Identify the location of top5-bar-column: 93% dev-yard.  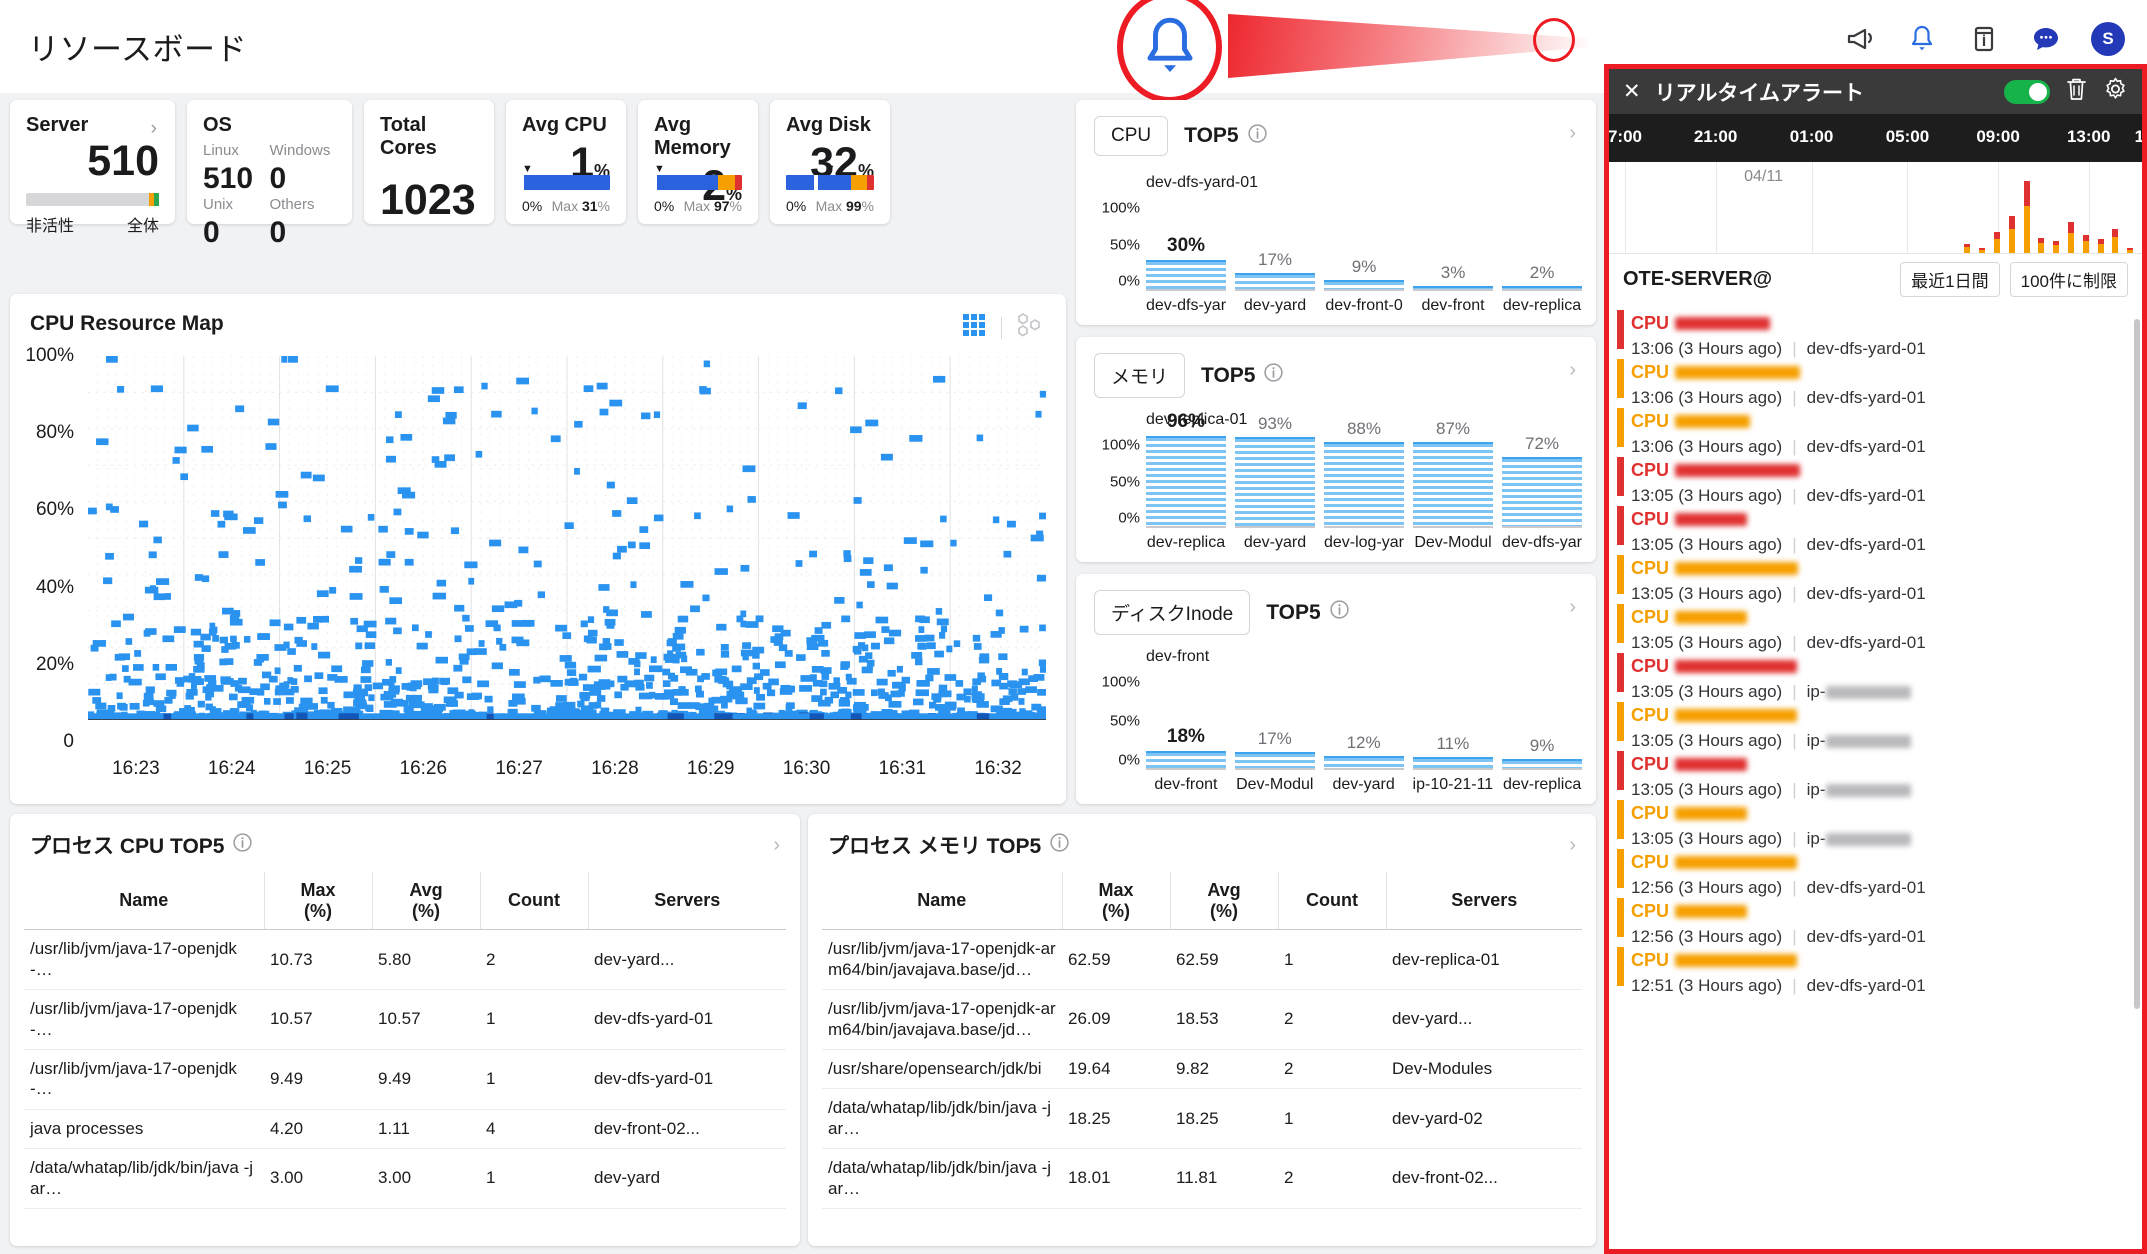
(1274, 481).